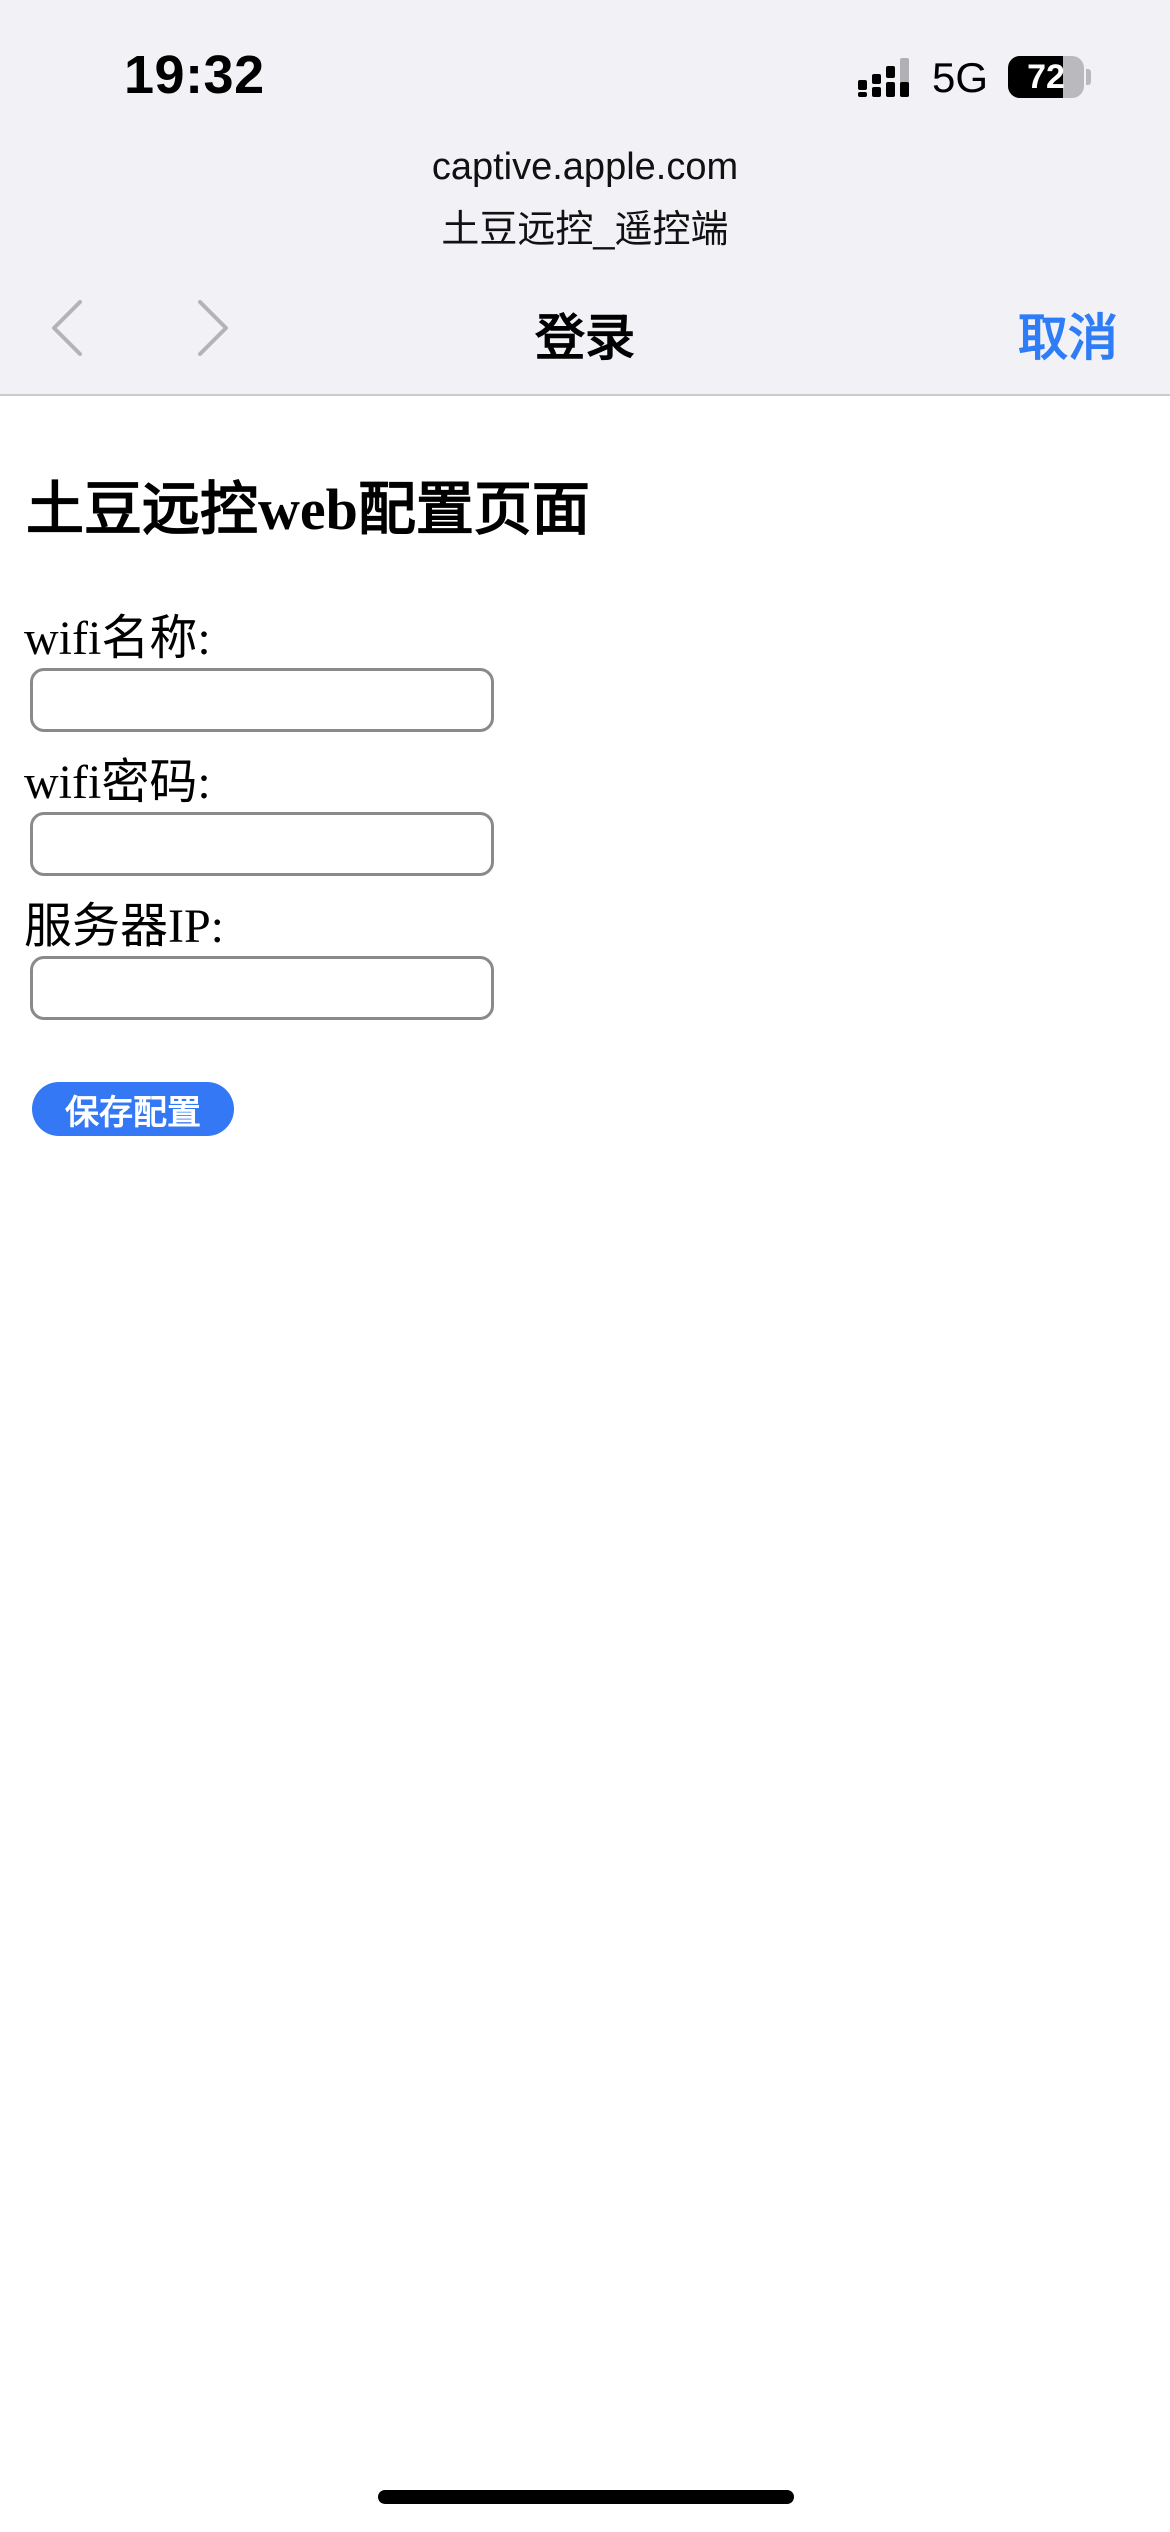 Image resolution: width=1170 pixels, height=2532 pixels. What do you see at coordinates (585, 230) in the screenshot?
I see `network-name: 土豆远控_遥控端` at bounding box center [585, 230].